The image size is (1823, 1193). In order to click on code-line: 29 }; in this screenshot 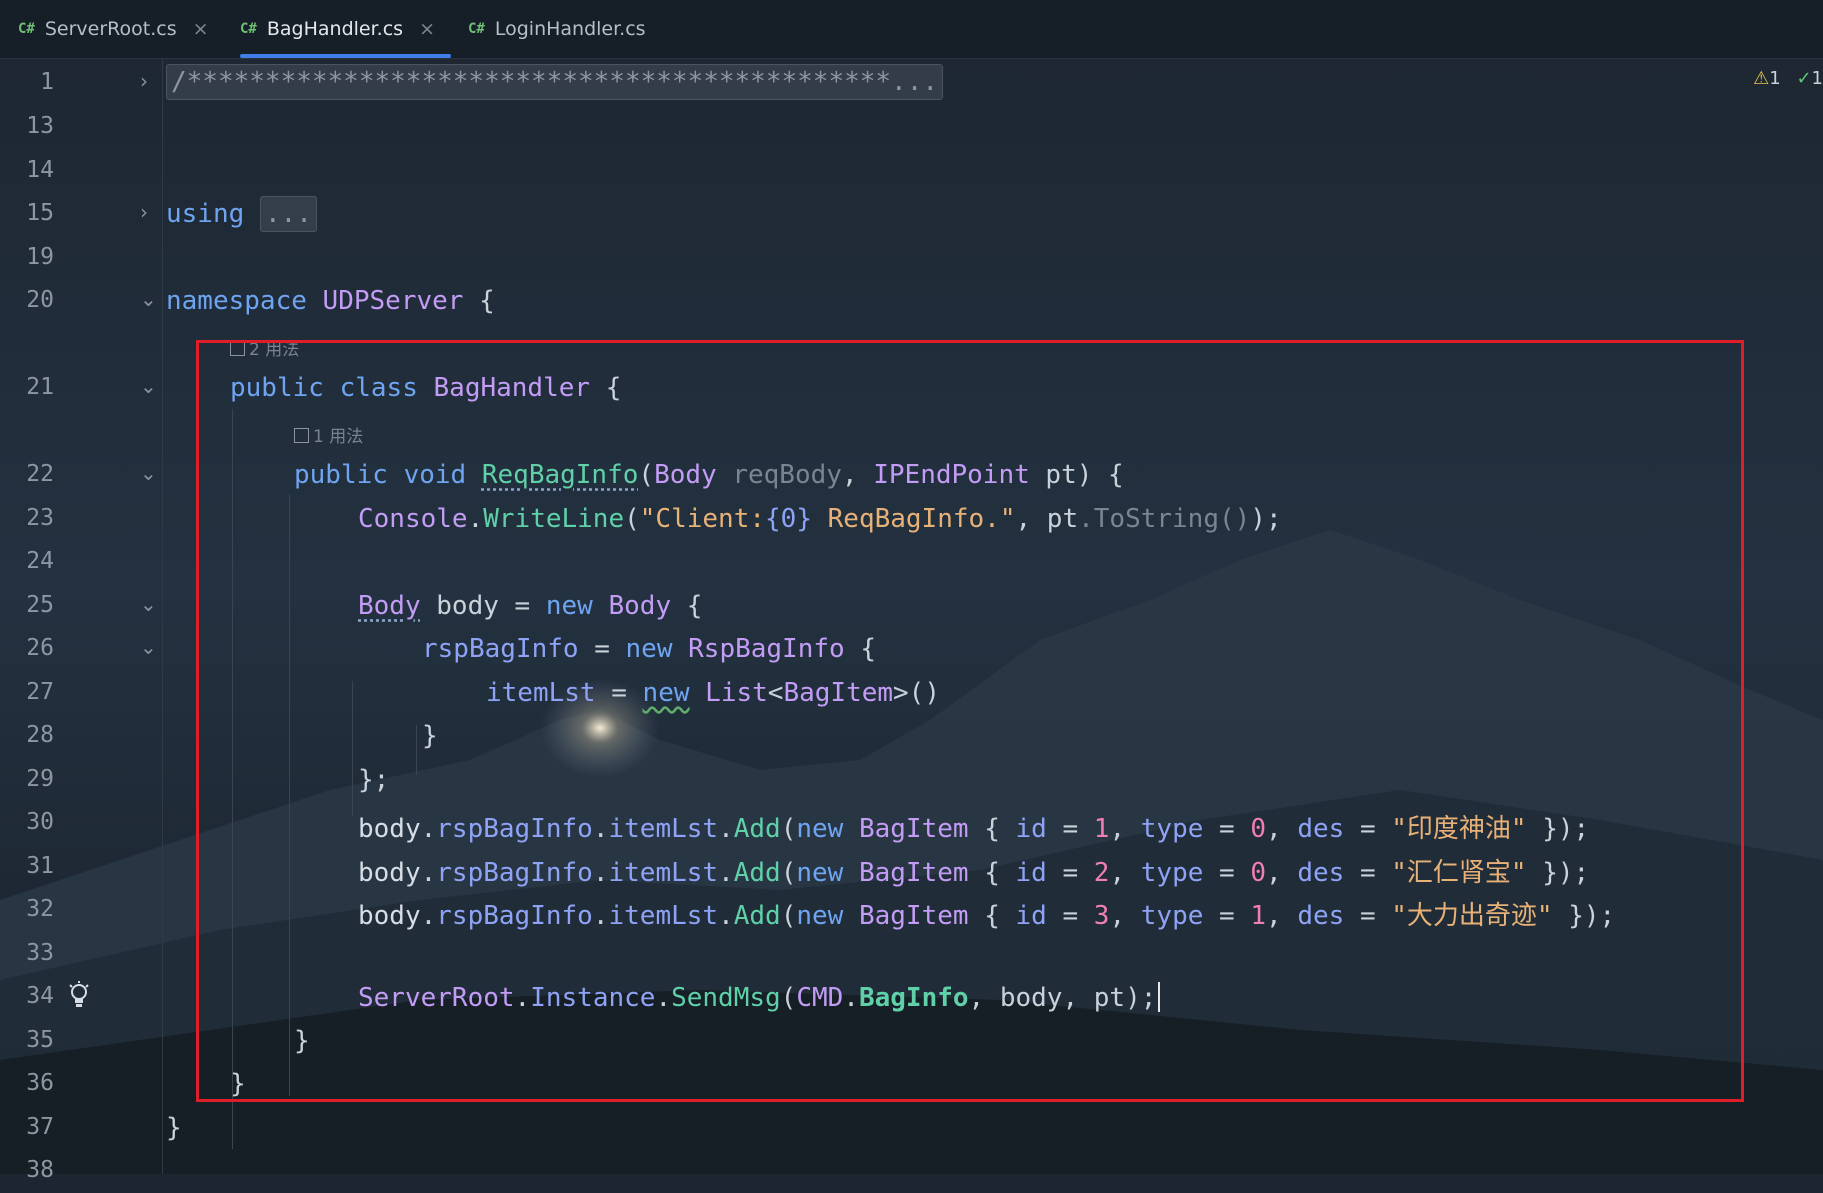, I will do `click(911, 780)`.